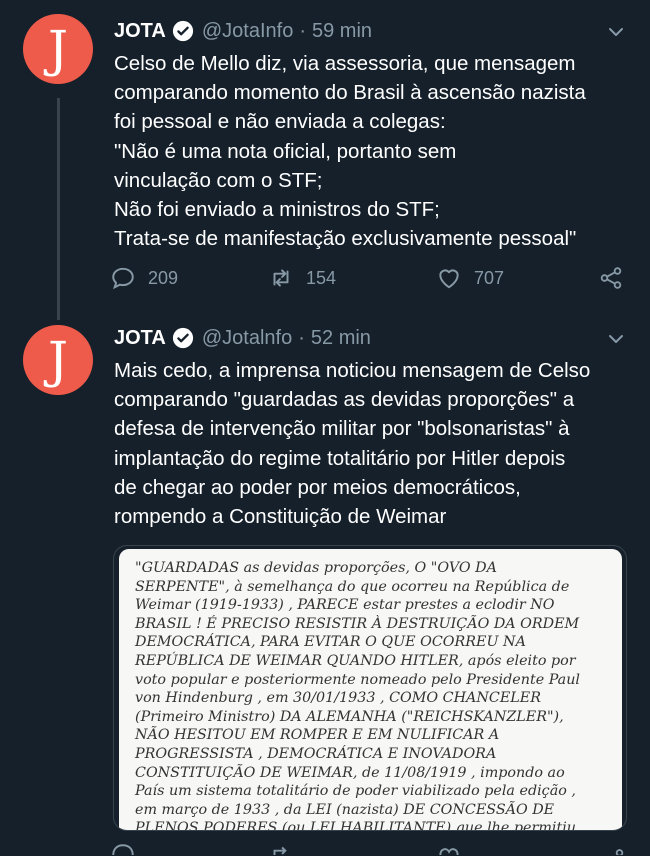 The width and height of the screenshot is (650, 856). Describe the element at coordinates (370, 849) in the screenshot. I see `tweet-actions-partial` at that location.